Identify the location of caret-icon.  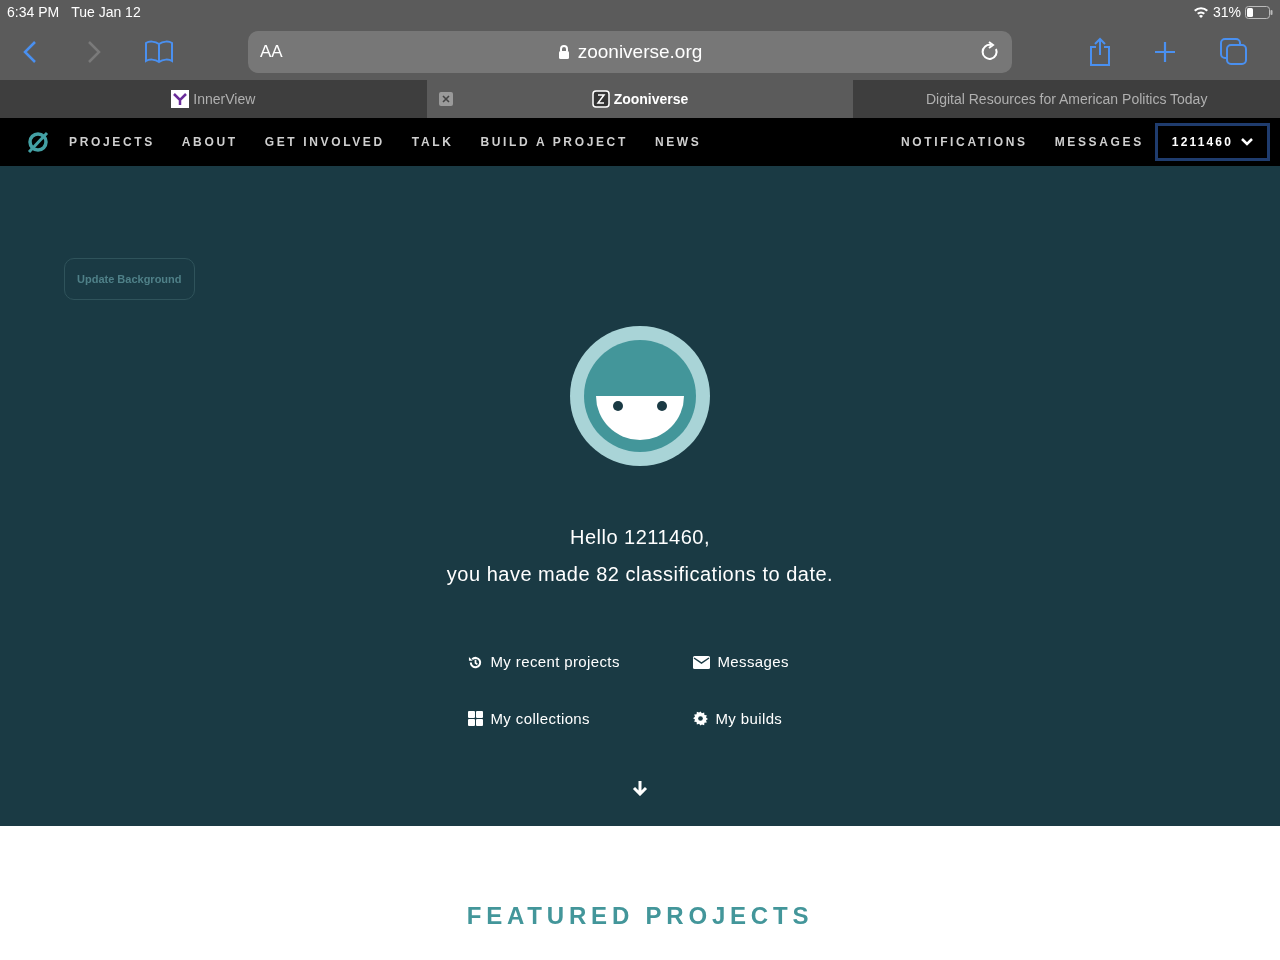
(1247, 142).